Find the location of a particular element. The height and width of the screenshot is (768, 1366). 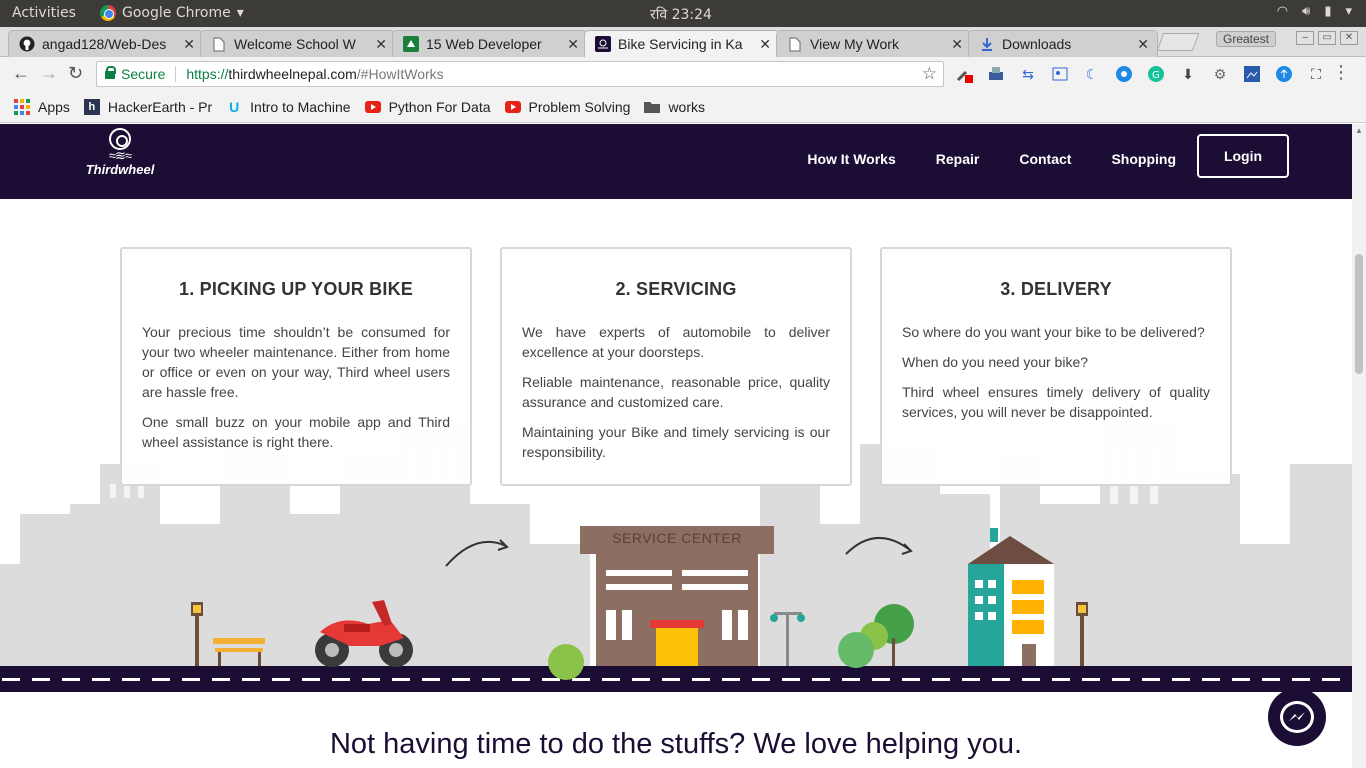

page-scrollbar: ▲ is located at coordinates (1359, 446).